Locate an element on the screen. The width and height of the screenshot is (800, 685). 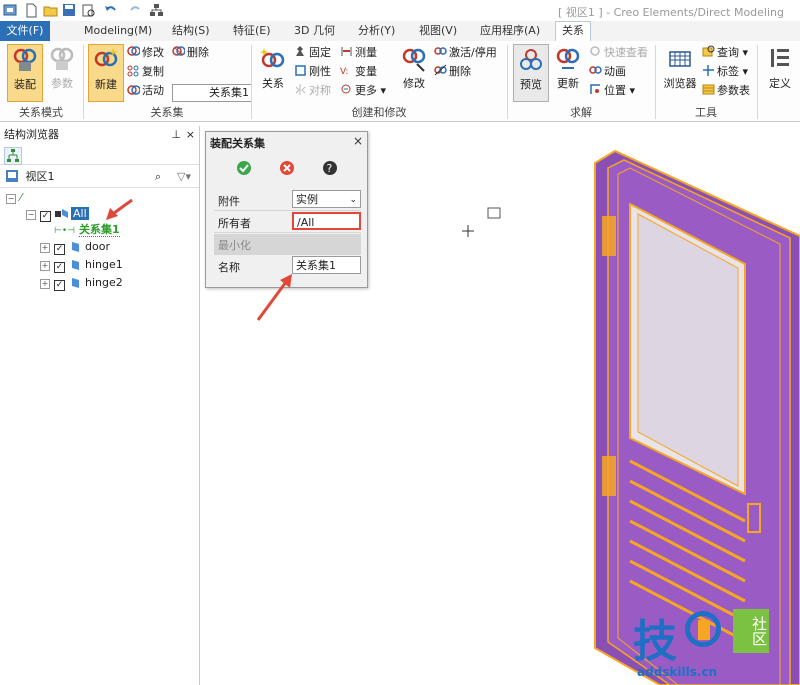
network-icon is located at coordinates (156, 10).